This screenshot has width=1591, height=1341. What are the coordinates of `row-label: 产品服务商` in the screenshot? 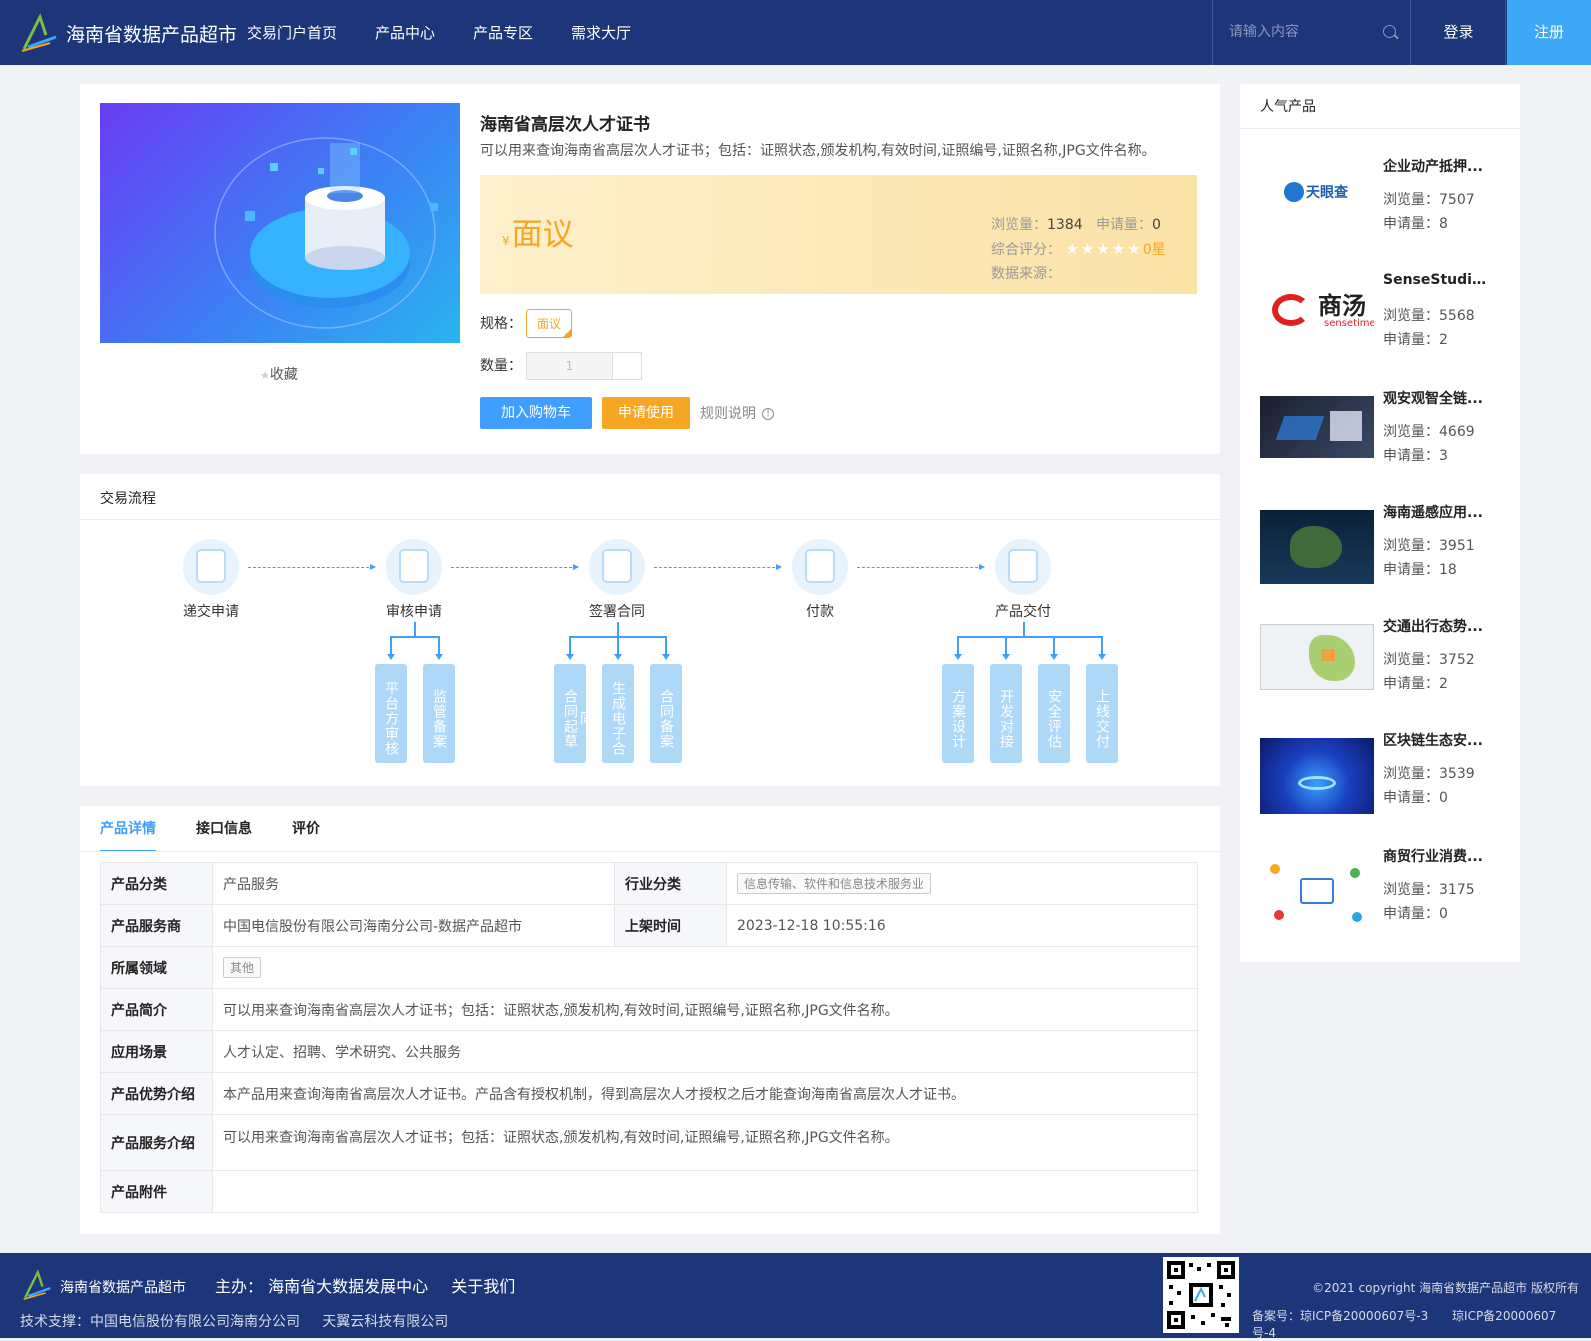 It's located at (156, 925).